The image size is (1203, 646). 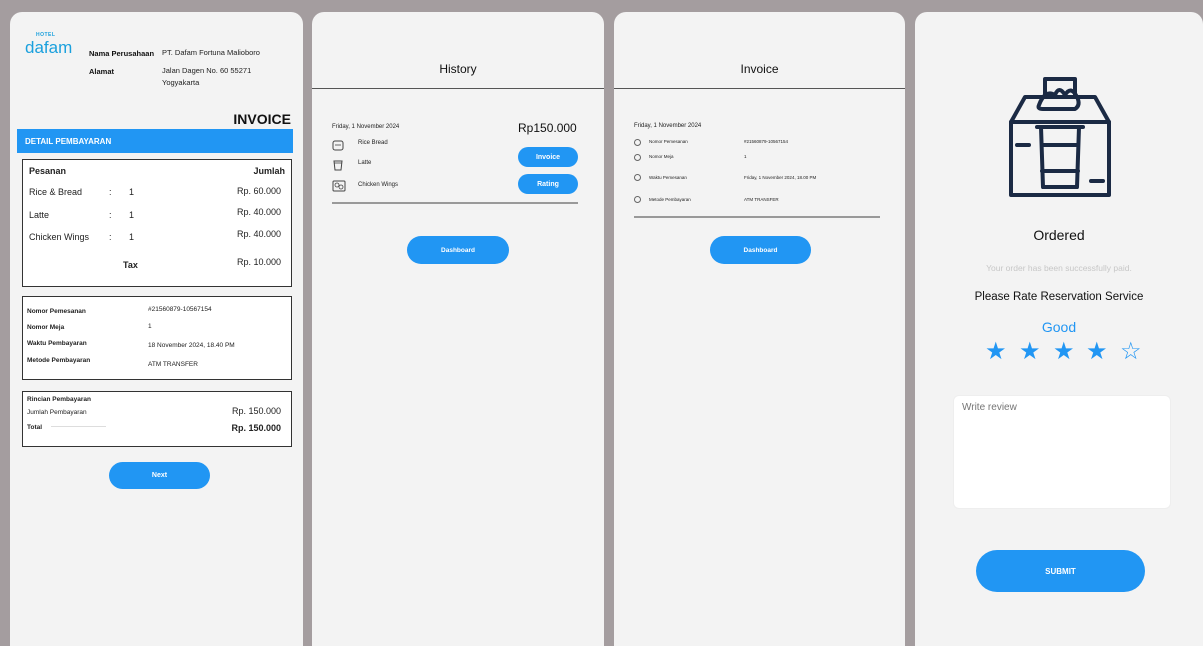 What do you see at coordinates (49, 47) in the screenshot?
I see `hotel-logo: dafam` at bounding box center [49, 47].